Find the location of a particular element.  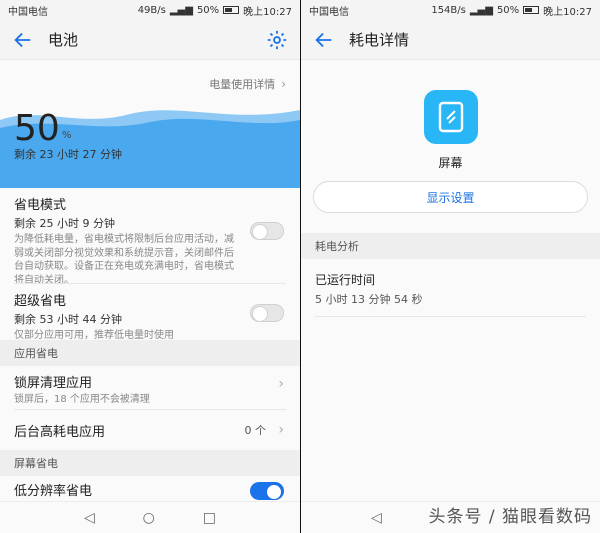

background-high-count: 0 个 is located at coordinates (255, 430).